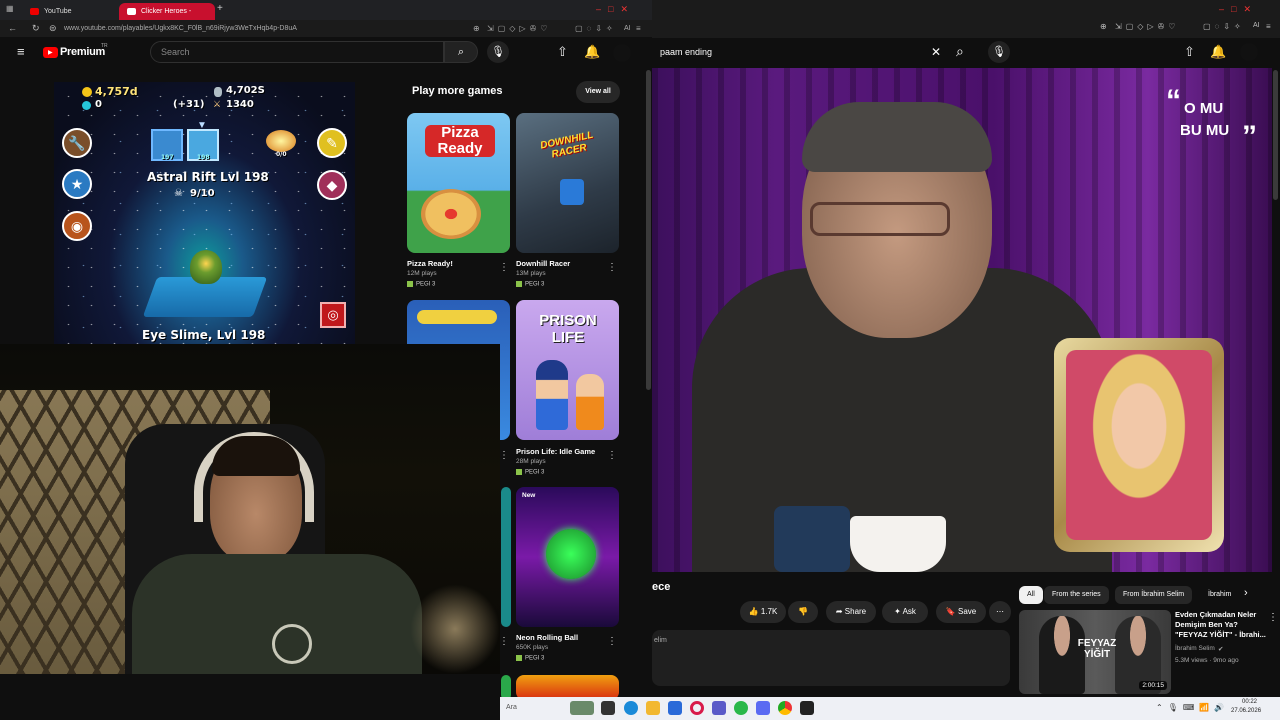  What do you see at coordinates (332, 185) in the screenshot?
I see `relics-button: ◆` at bounding box center [332, 185].